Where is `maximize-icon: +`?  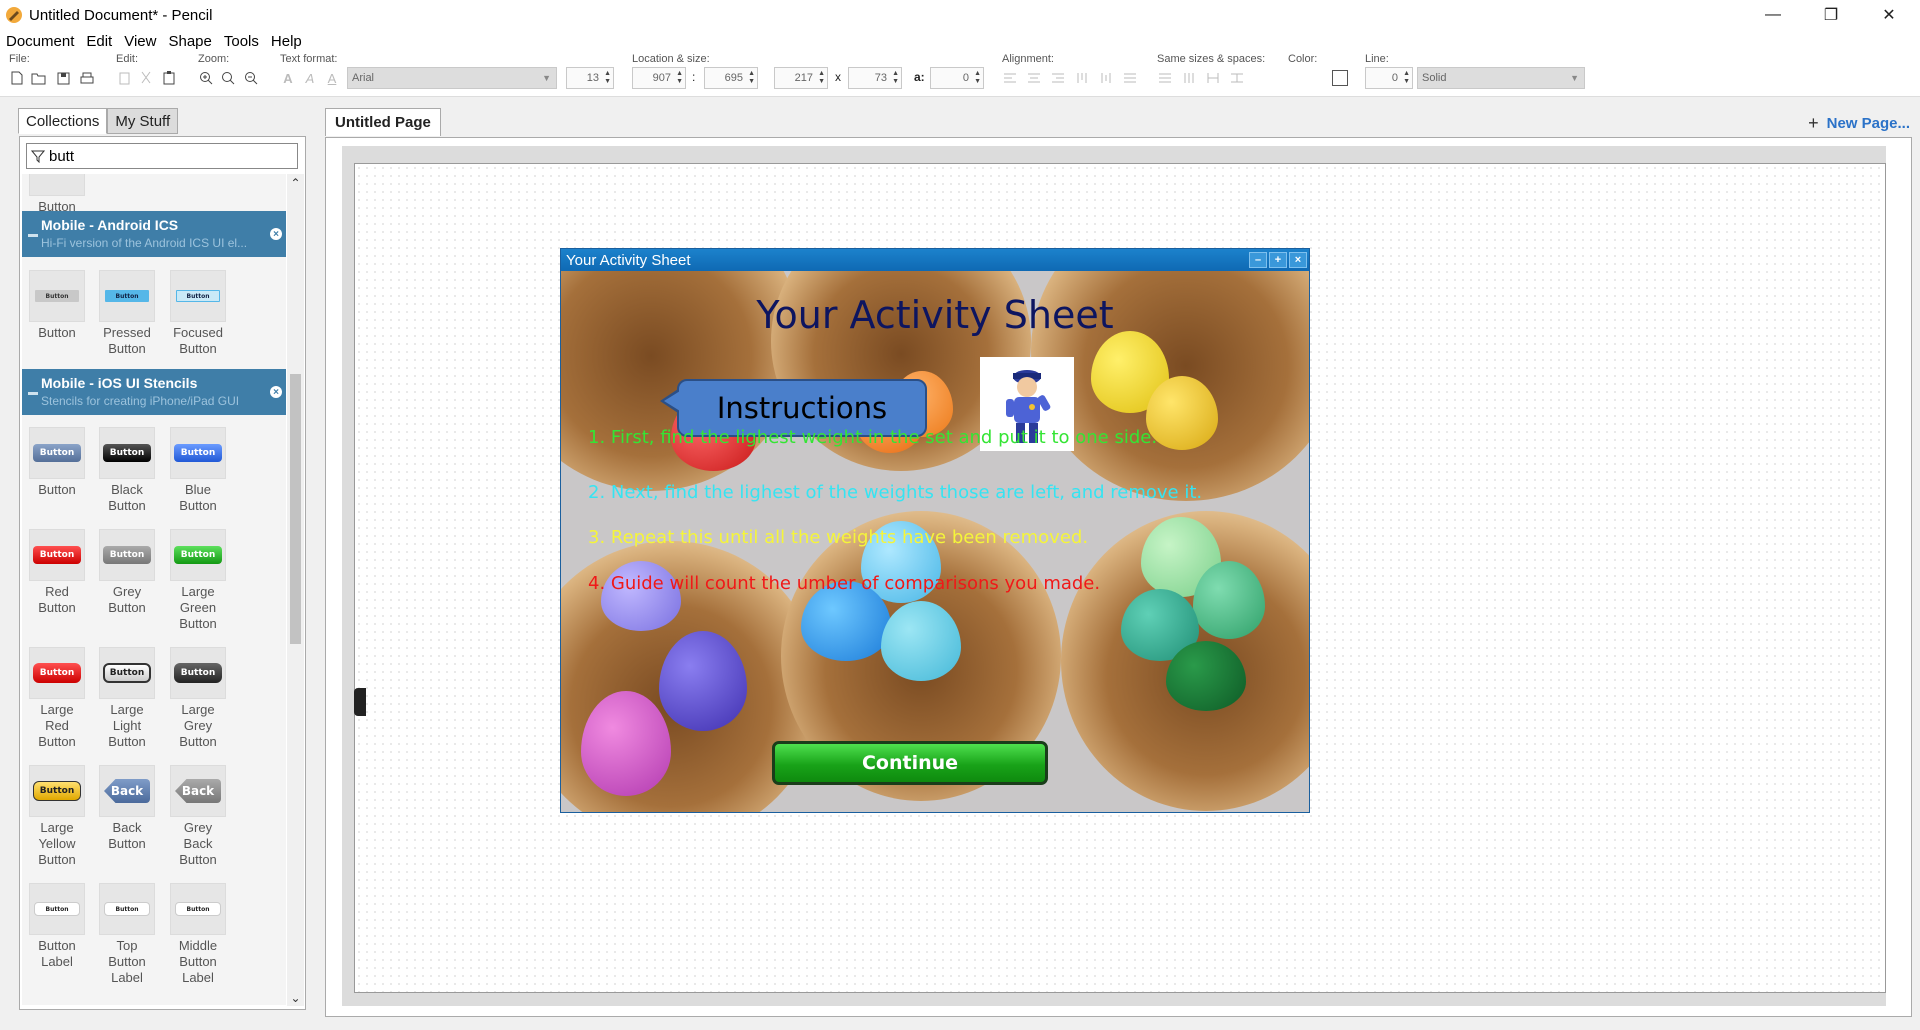
maximize-icon: + is located at coordinates (1278, 260).